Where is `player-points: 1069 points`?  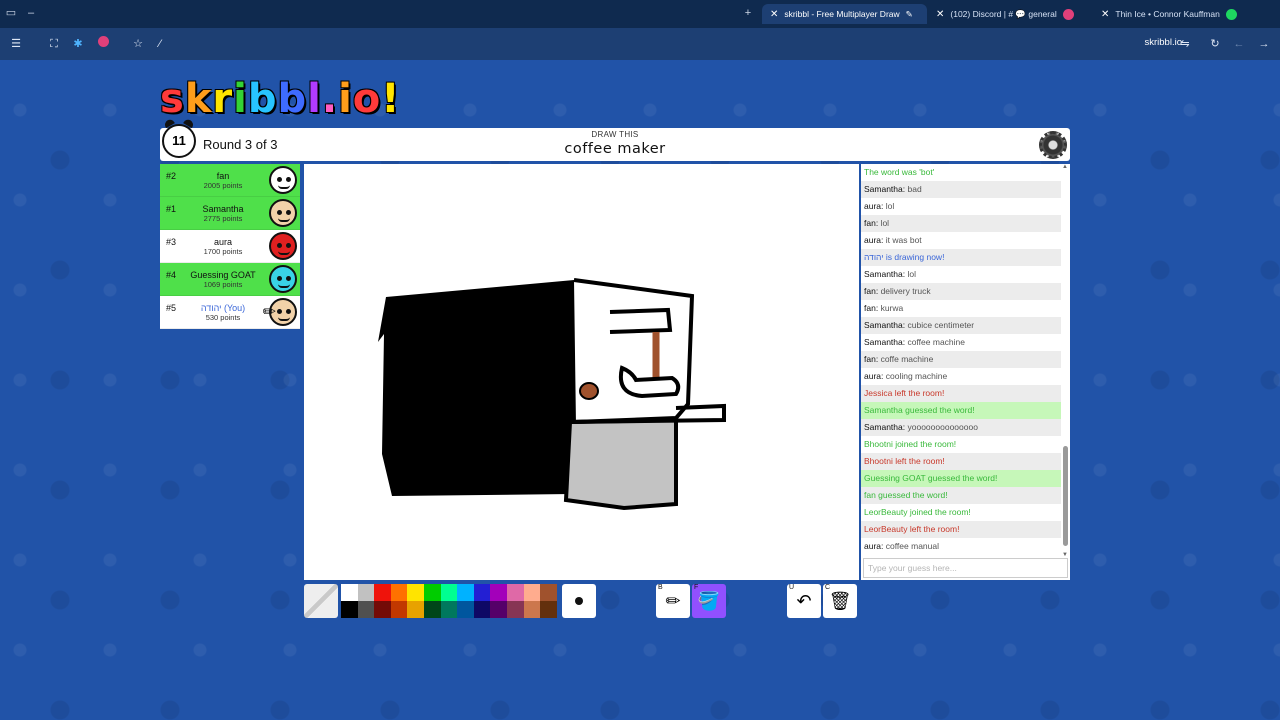
player-points: 1069 points is located at coordinates (223, 284).